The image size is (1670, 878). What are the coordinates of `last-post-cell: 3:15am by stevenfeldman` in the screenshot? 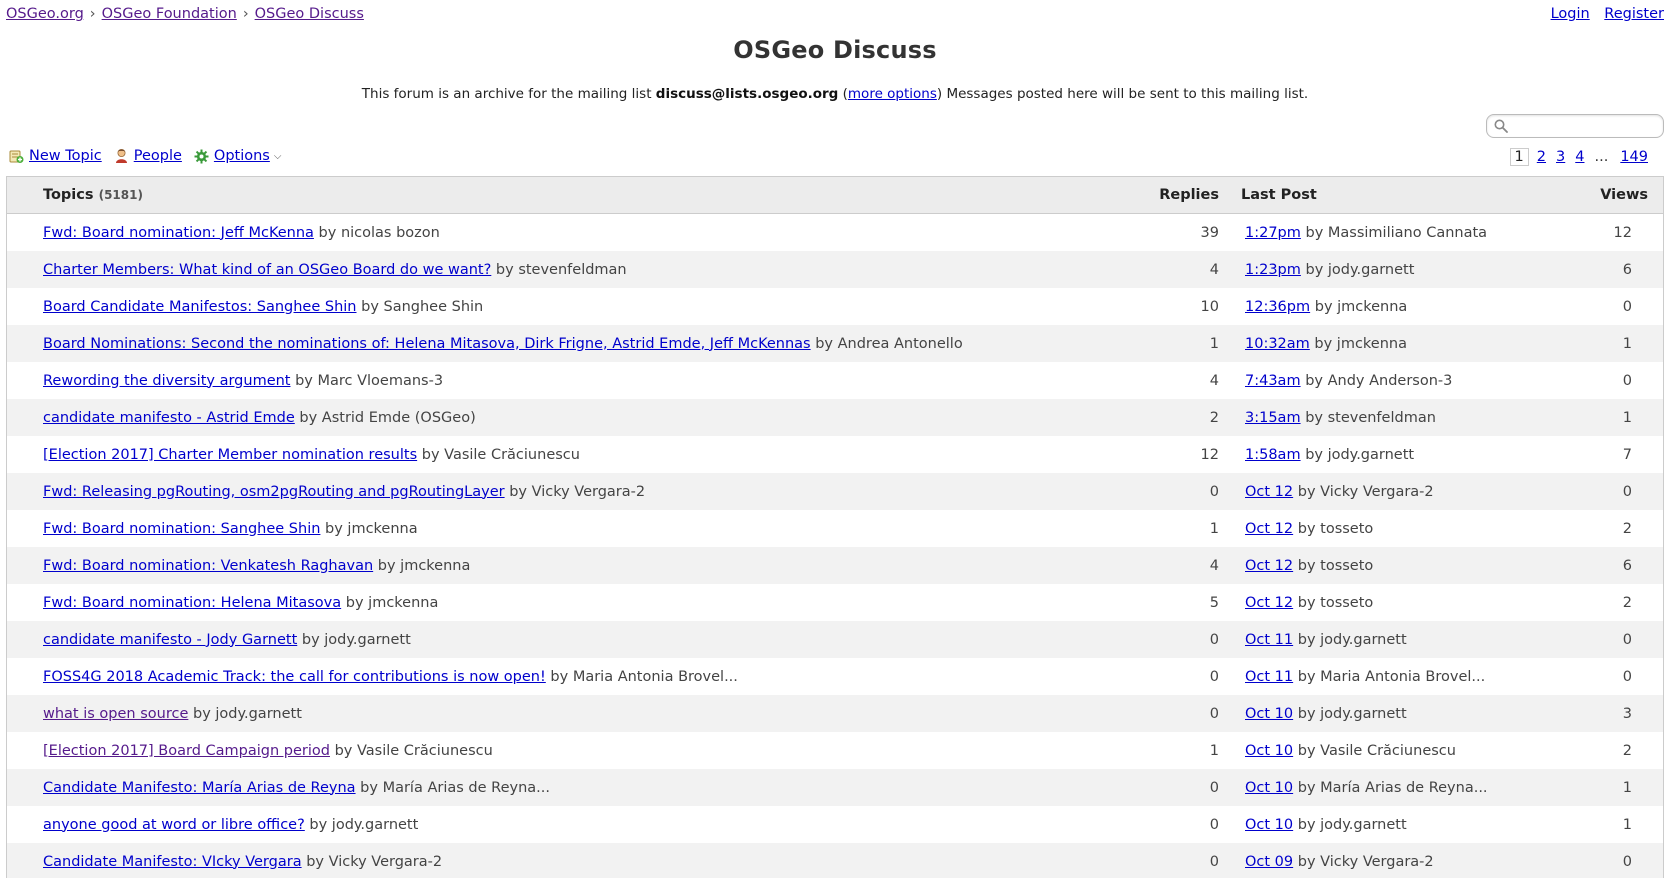 It's located at (1384, 418).